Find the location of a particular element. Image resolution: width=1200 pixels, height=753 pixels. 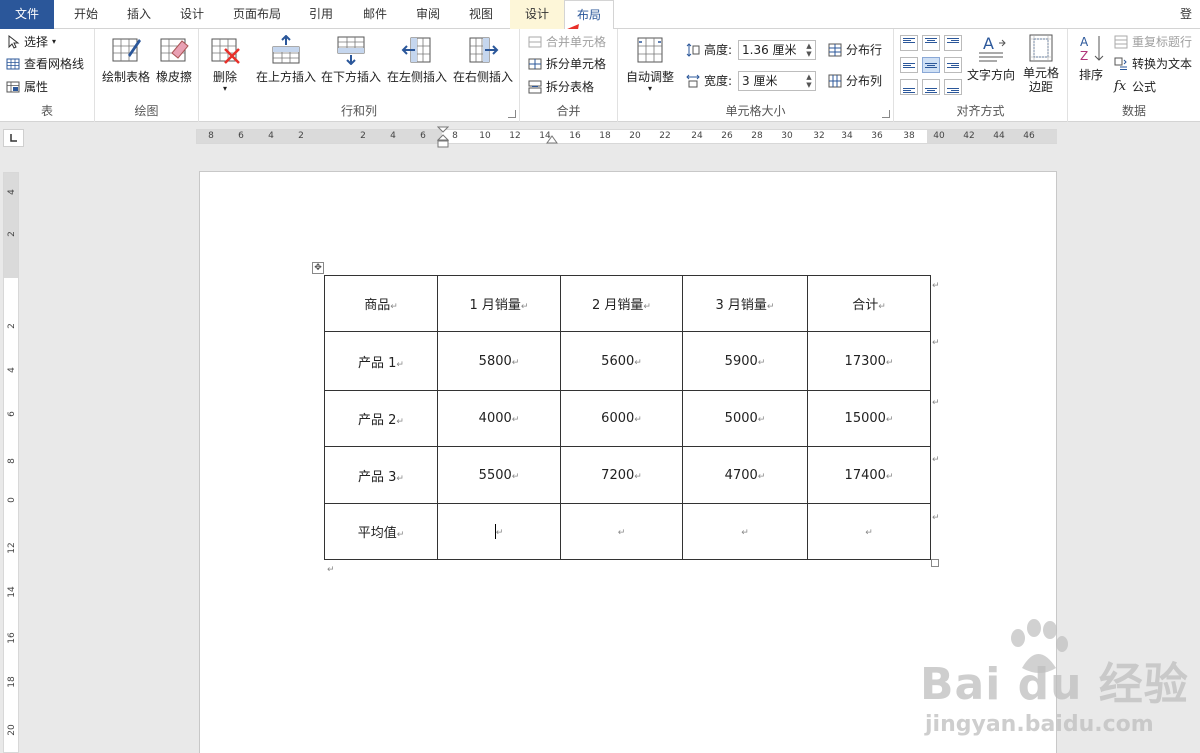

table-cell: 产品 2↵ is located at coordinates (381, 418).